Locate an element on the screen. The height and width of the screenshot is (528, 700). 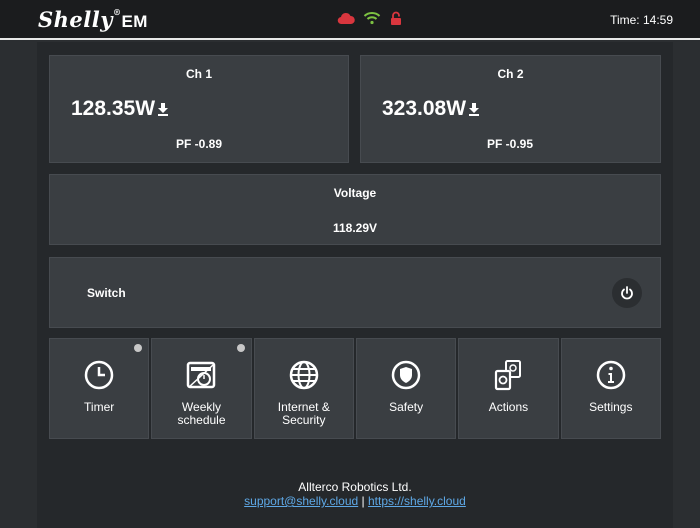
power-toggle-button is located at coordinates (627, 293).